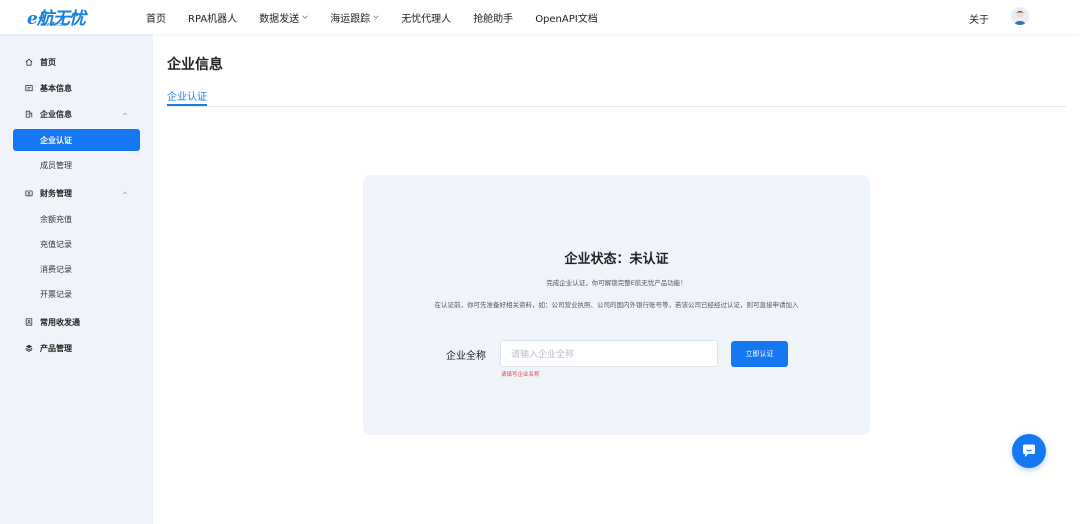 The width and height of the screenshot is (1080, 524). What do you see at coordinates (76, 348) in the screenshot?
I see `sidebar-item-product-management: 产品管理` at bounding box center [76, 348].